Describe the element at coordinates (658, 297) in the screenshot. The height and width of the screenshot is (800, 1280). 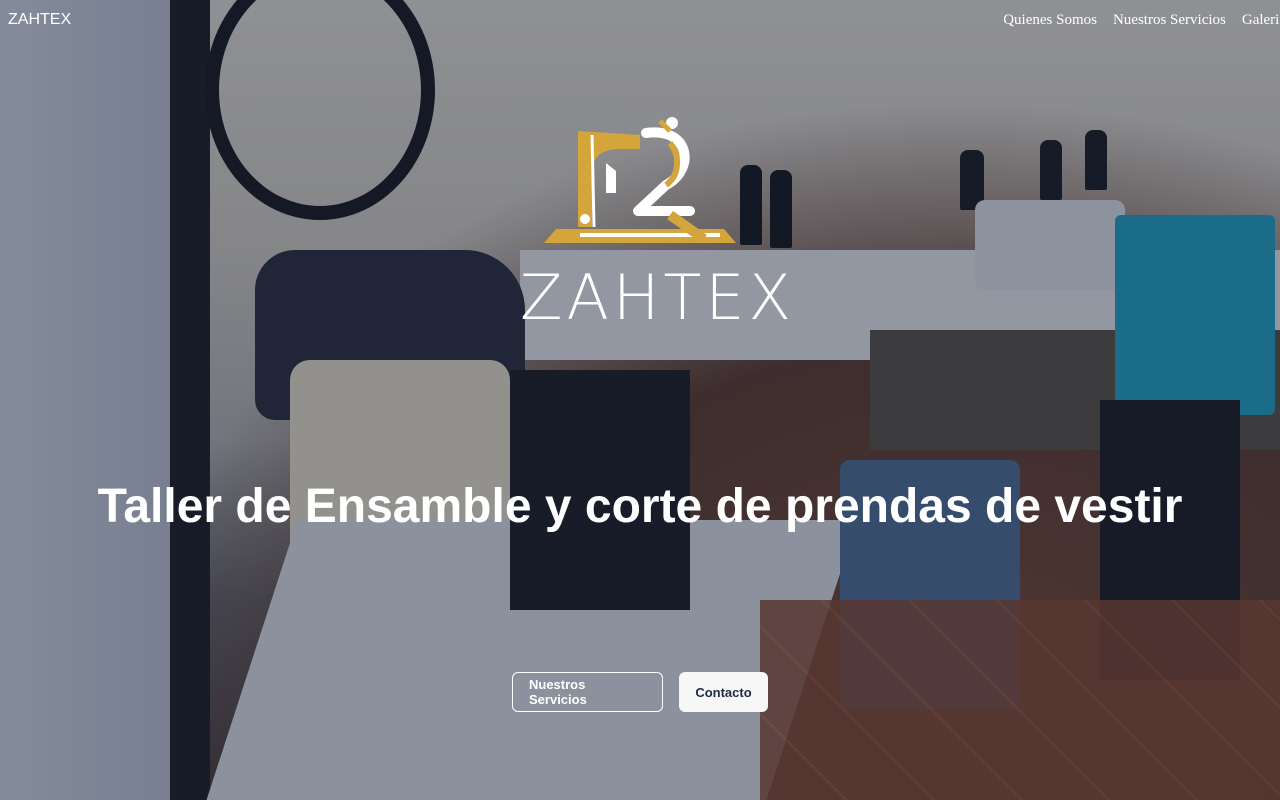
I see `logo-wordmark: ZAHTEX` at that location.